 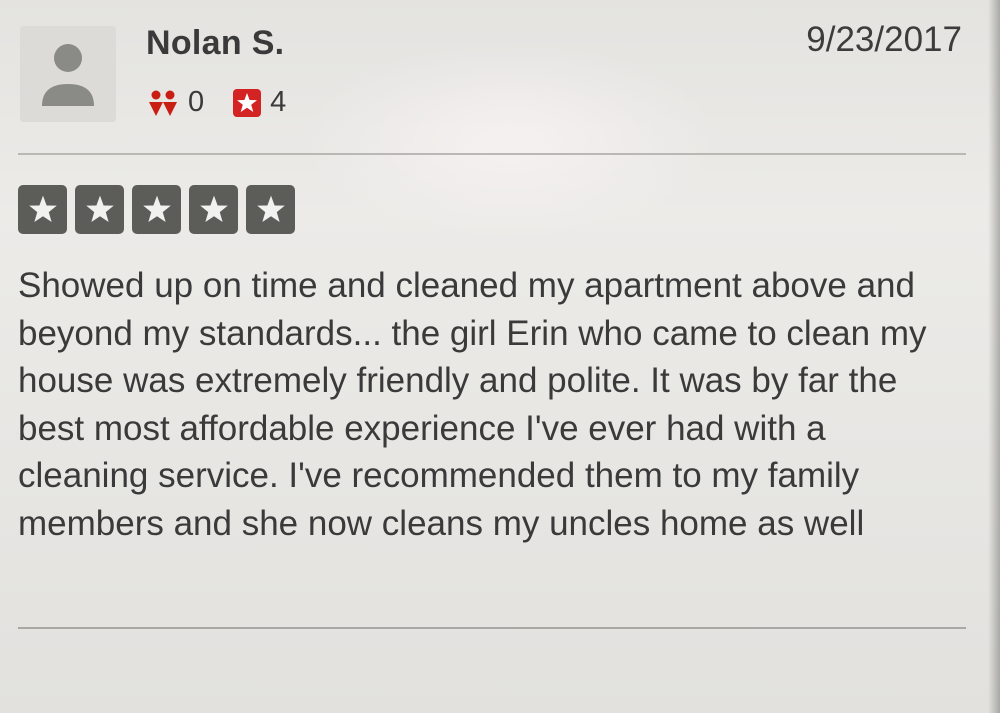 What do you see at coordinates (196, 102) in the screenshot?
I see `friends-count: 0` at bounding box center [196, 102].